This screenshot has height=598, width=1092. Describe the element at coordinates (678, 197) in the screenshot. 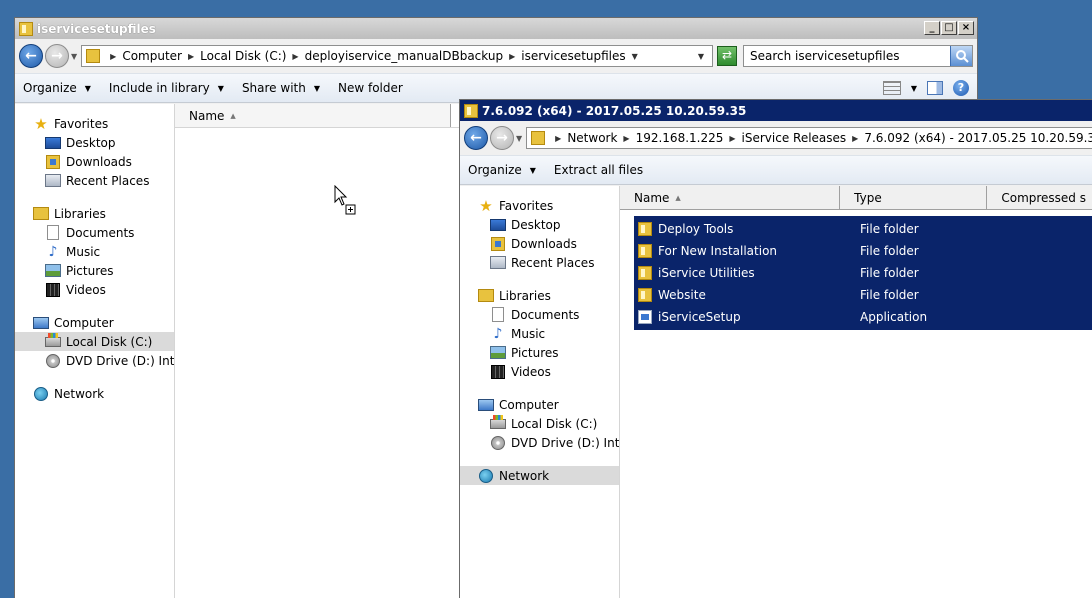

I see `sort-ascending-icon: ▲` at that location.